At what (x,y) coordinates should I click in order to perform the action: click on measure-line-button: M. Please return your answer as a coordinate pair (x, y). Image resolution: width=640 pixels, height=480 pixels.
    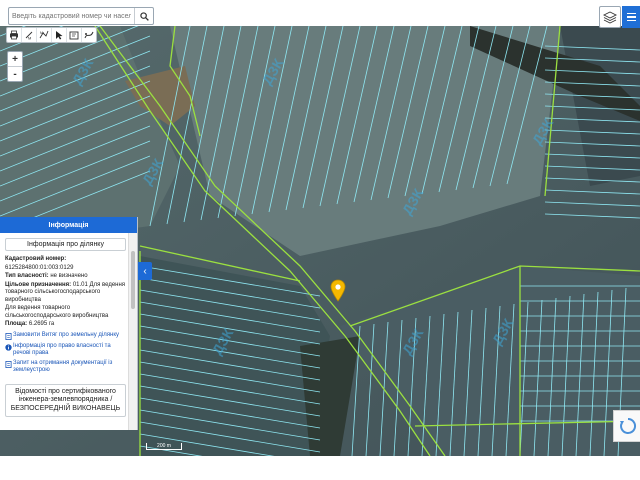
    Looking at the image, I should click on (29, 35).